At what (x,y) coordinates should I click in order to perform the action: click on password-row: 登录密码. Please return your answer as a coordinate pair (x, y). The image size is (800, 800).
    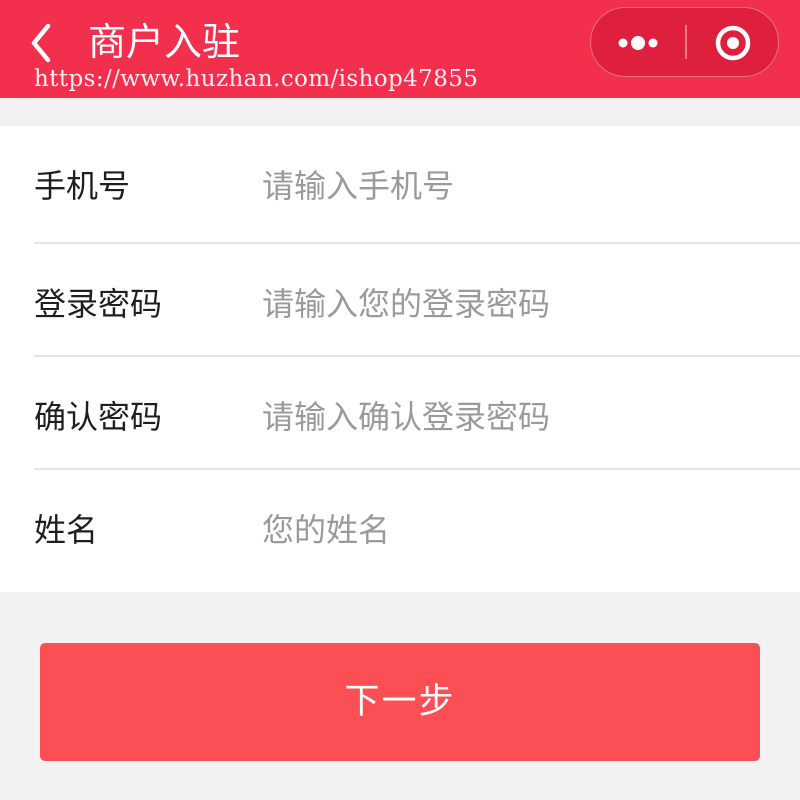
    Looking at the image, I should click on (400, 300).